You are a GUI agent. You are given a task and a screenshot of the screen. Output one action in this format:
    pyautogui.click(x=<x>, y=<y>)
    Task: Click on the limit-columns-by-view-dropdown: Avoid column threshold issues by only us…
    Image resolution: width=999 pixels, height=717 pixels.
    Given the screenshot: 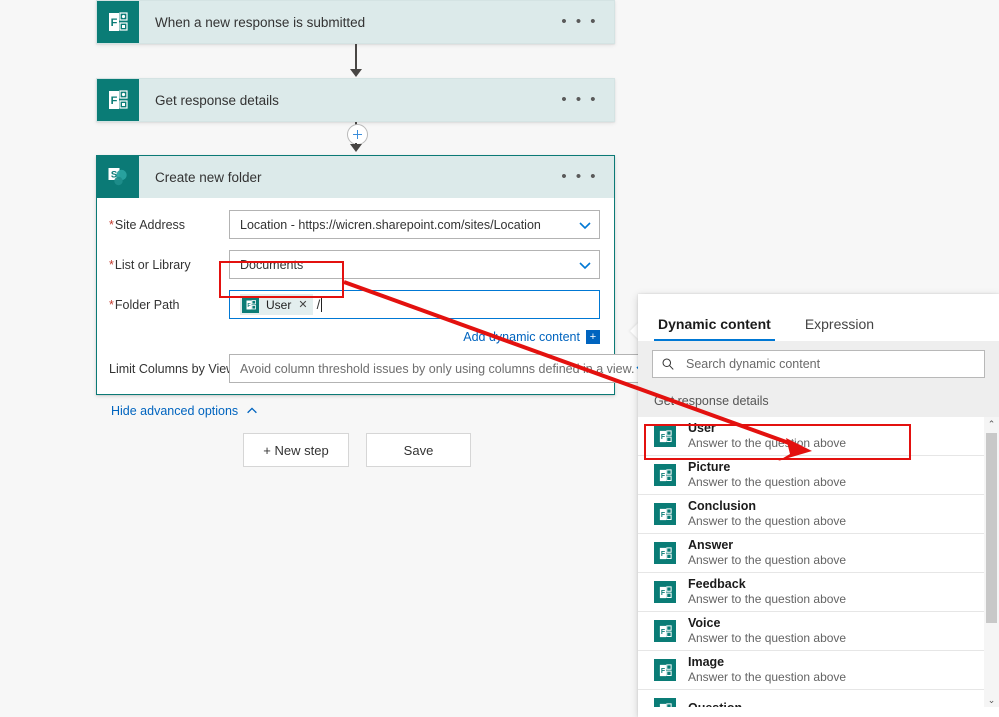 What is the action you would take?
    pyautogui.click(x=443, y=368)
    